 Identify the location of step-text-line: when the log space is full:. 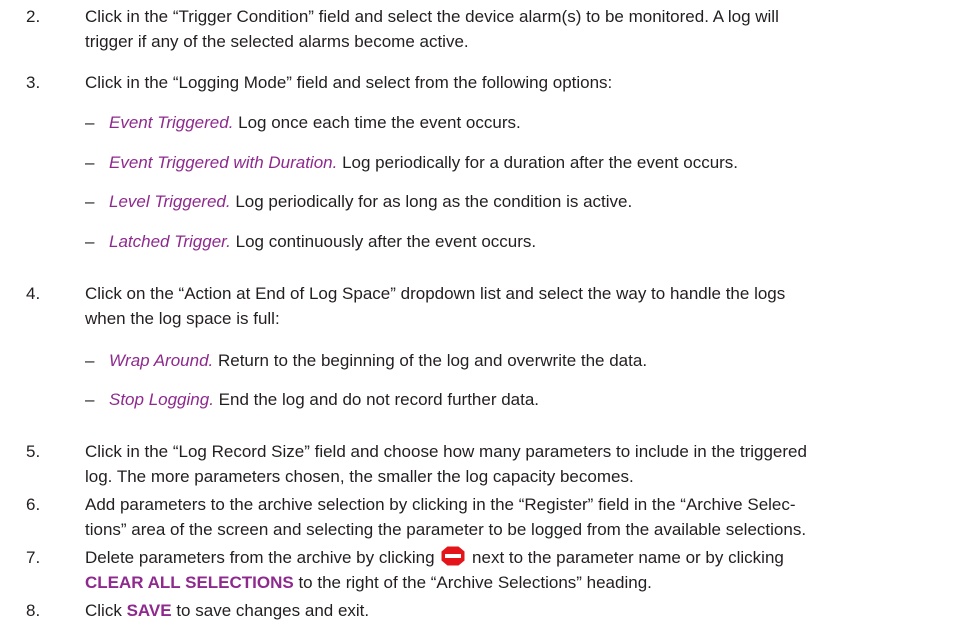
(182, 318).